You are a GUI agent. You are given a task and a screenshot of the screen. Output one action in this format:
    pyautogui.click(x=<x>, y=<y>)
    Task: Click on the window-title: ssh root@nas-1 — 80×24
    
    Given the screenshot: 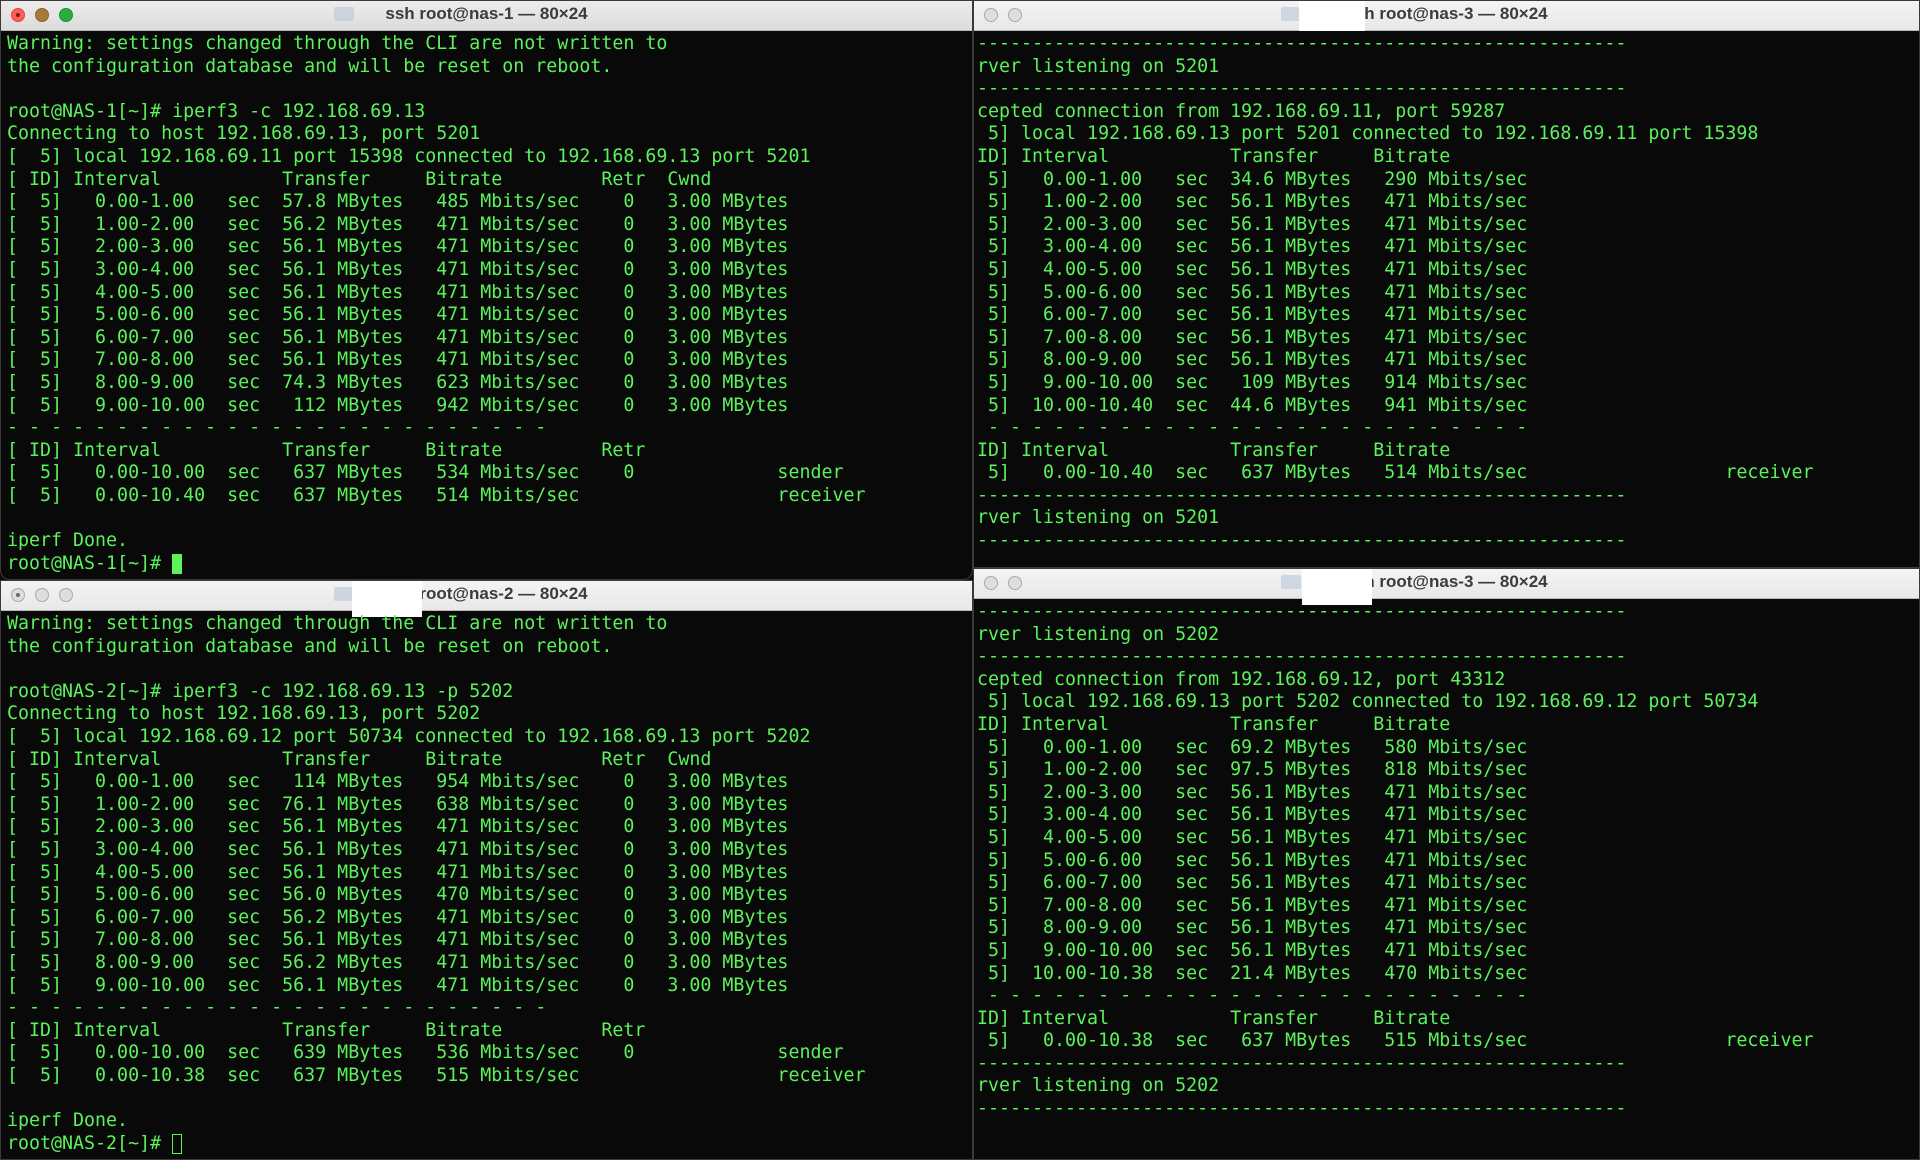 What is the action you would take?
    pyautogui.click(x=486, y=13)
    